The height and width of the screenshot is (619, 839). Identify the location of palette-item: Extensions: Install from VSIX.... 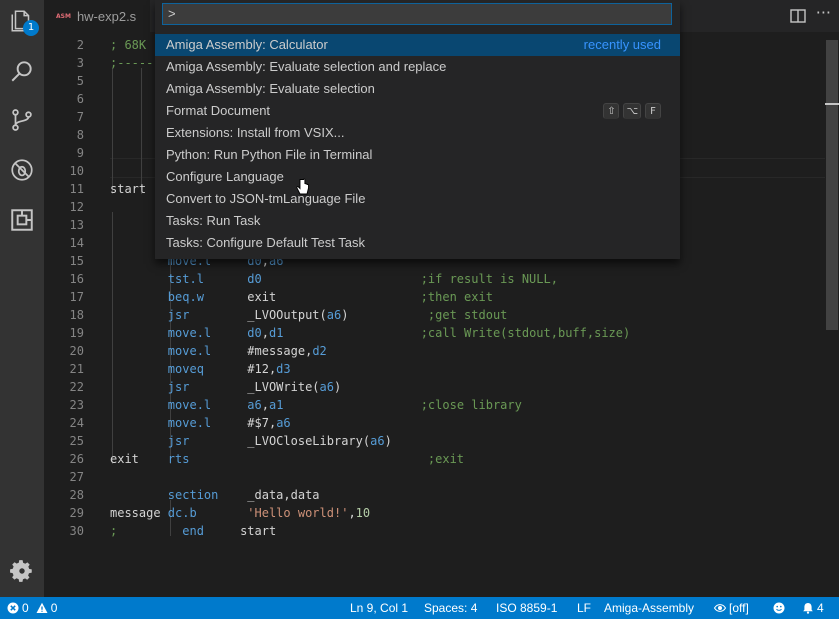
(417, 133).